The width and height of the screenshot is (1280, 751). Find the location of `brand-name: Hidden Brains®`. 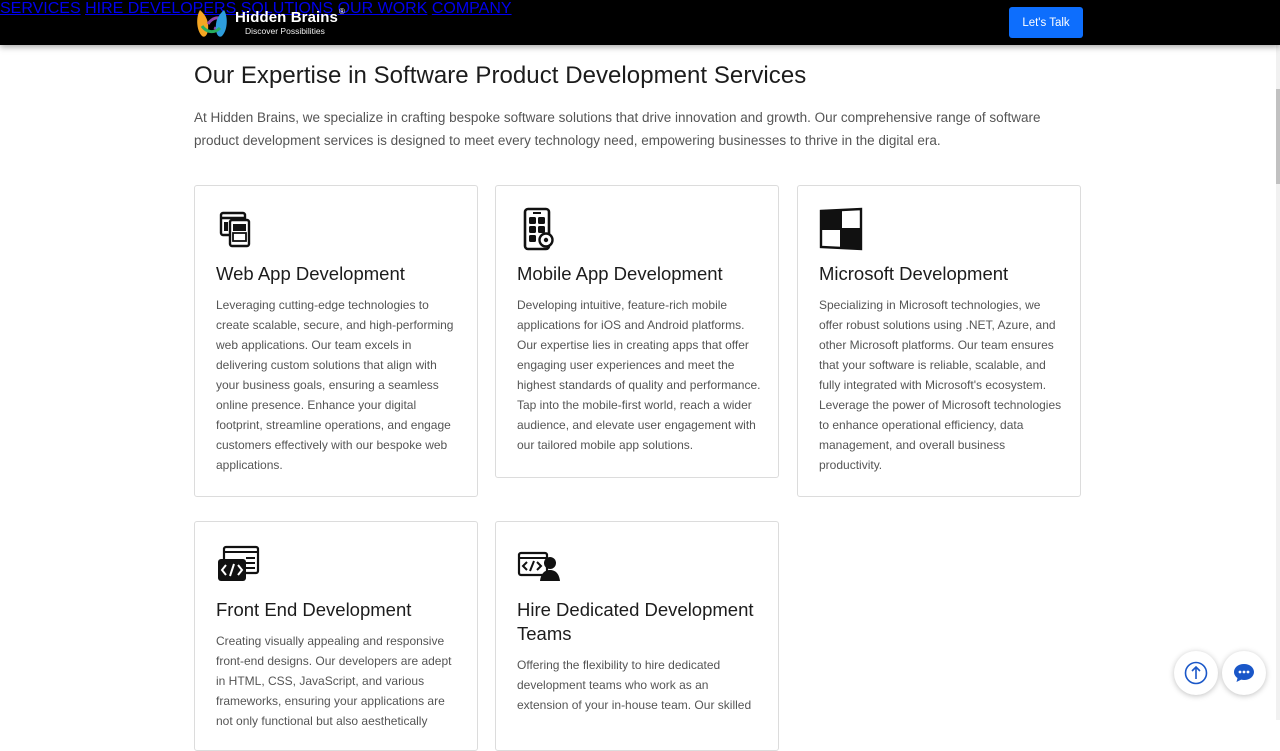

brand-name: Hidden Brains® is located at coordinates (290, 17).